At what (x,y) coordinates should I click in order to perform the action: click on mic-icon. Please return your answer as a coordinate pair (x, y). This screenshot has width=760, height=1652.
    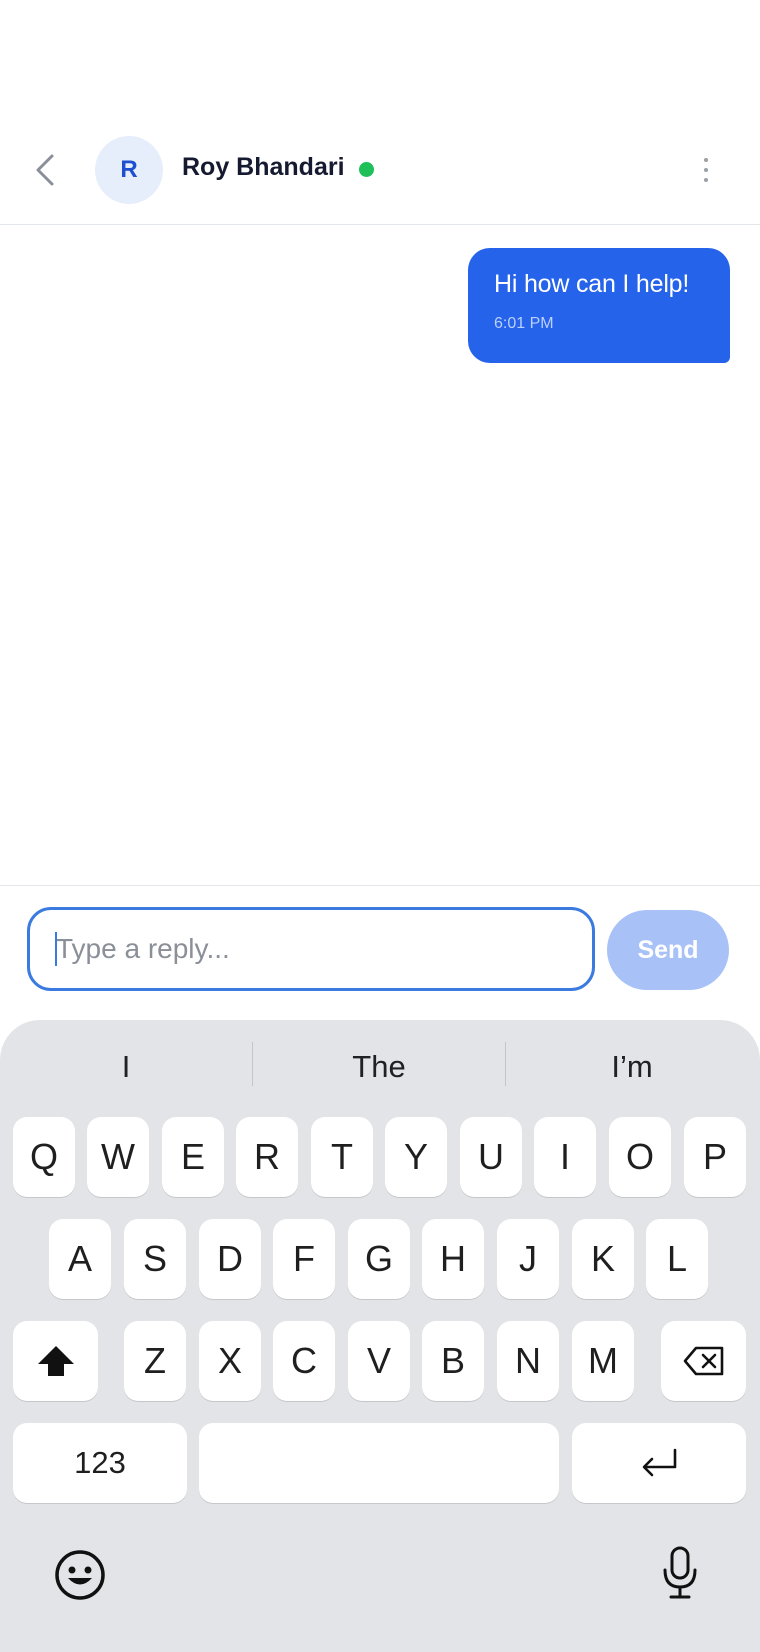
    Looking at the image, I should click on (680, 1572).